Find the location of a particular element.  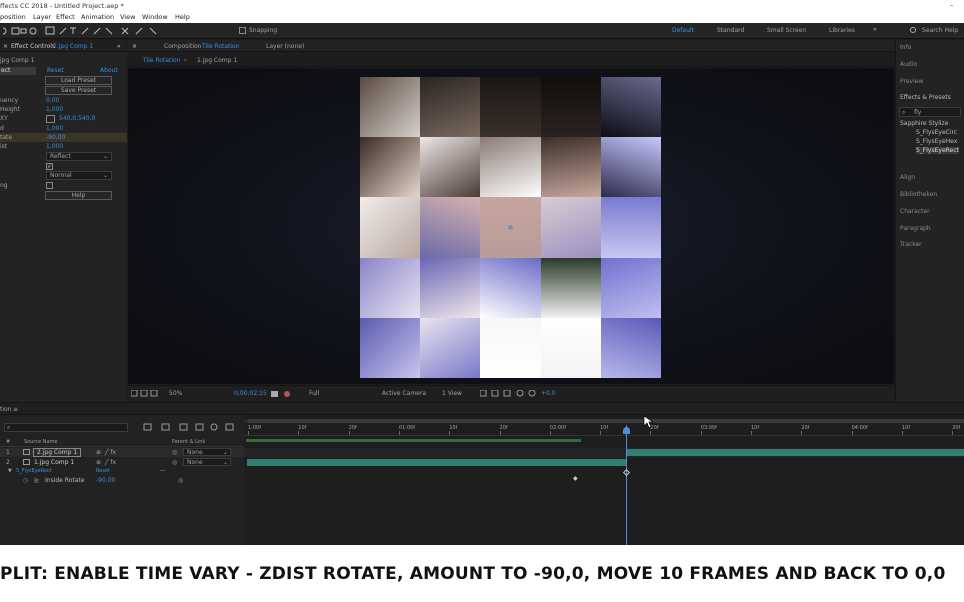

effects-search-input: ⌕ fly is located at coordinates (930, 112).